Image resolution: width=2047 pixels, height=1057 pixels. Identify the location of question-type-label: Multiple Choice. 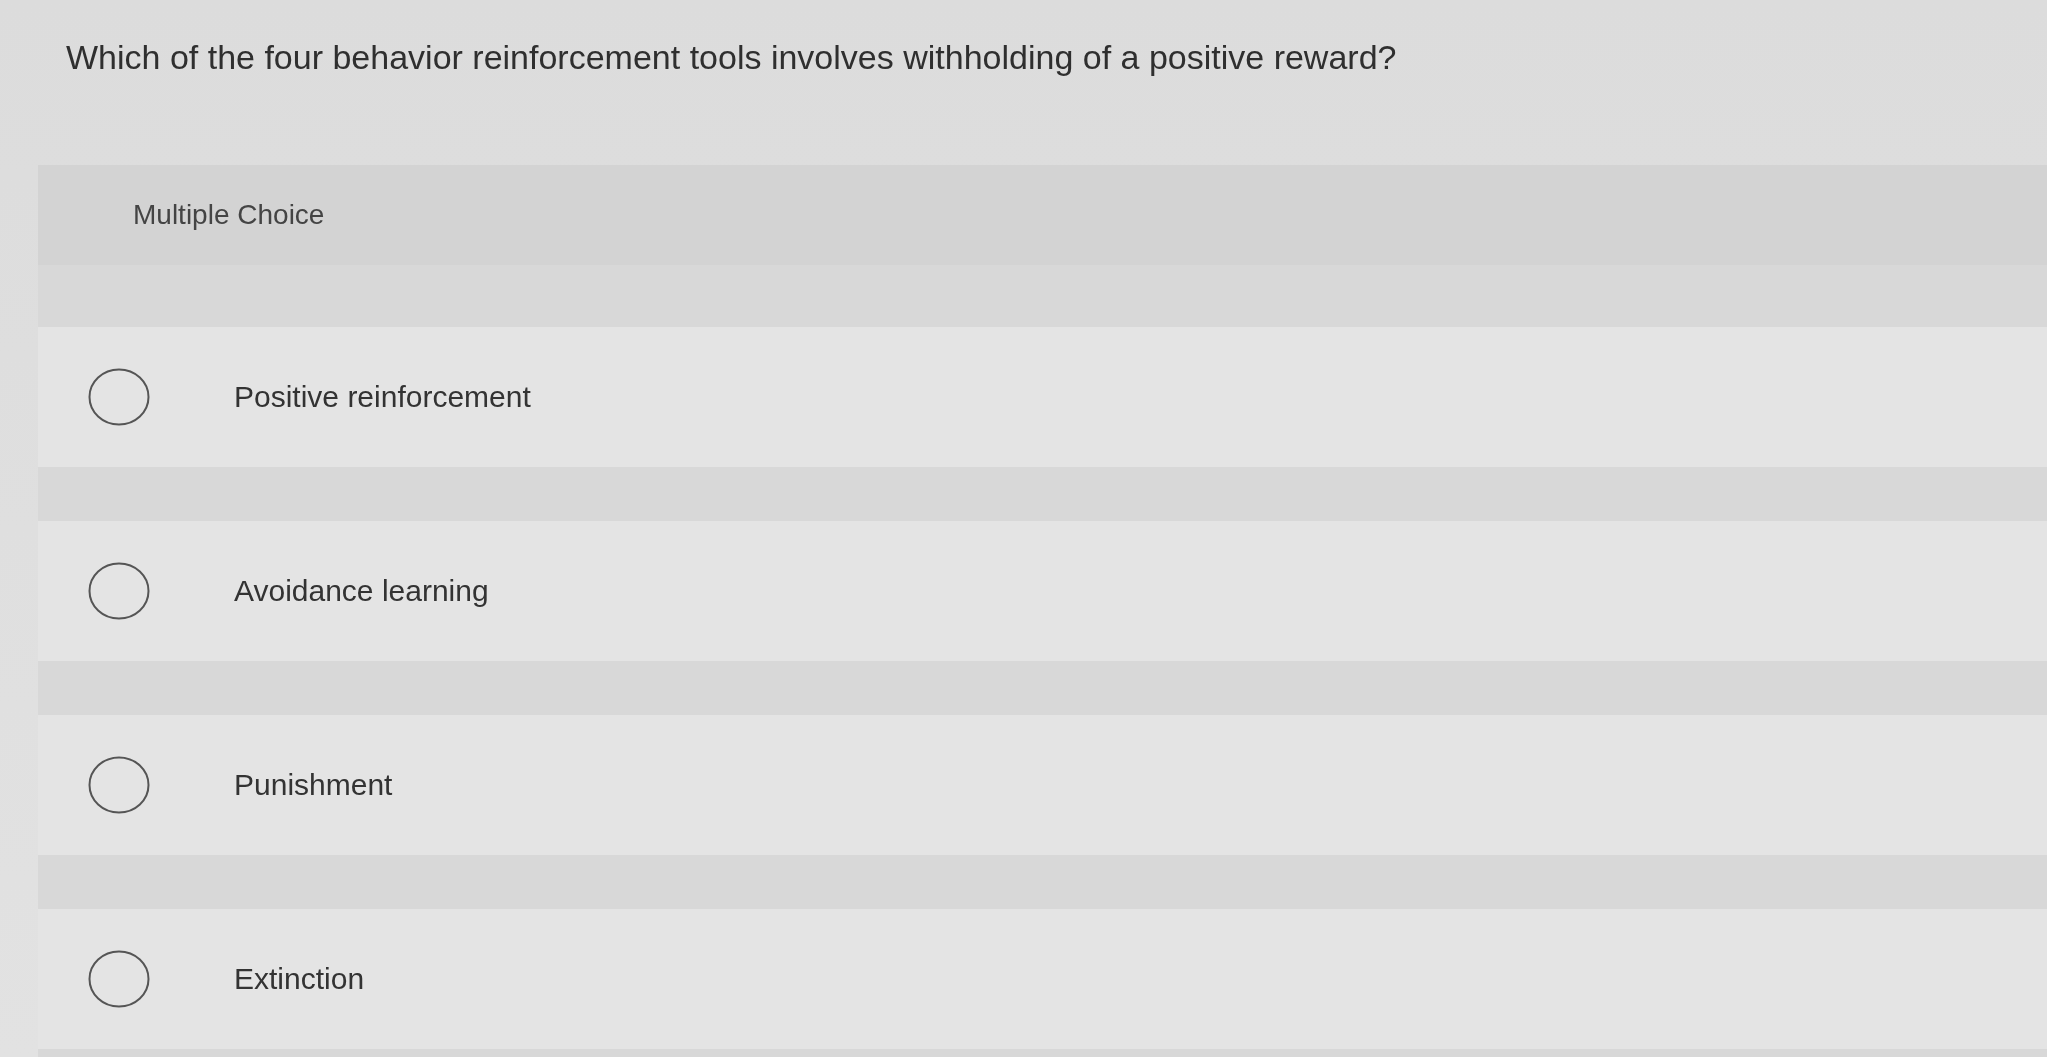
(229, 215).